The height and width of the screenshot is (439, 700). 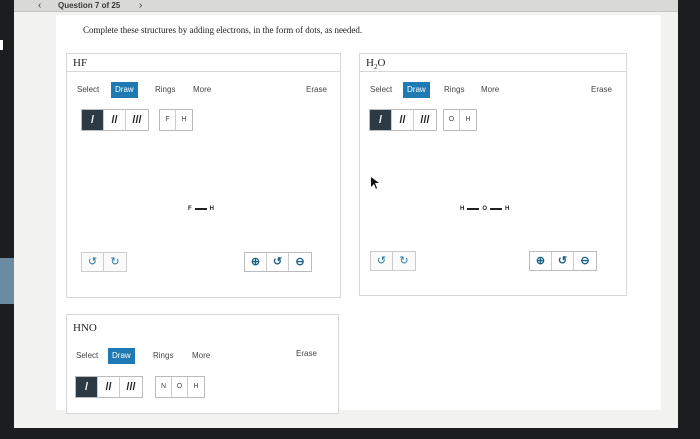 I want to click on hno-panel-title: HNO, so click(x=85, y=328).